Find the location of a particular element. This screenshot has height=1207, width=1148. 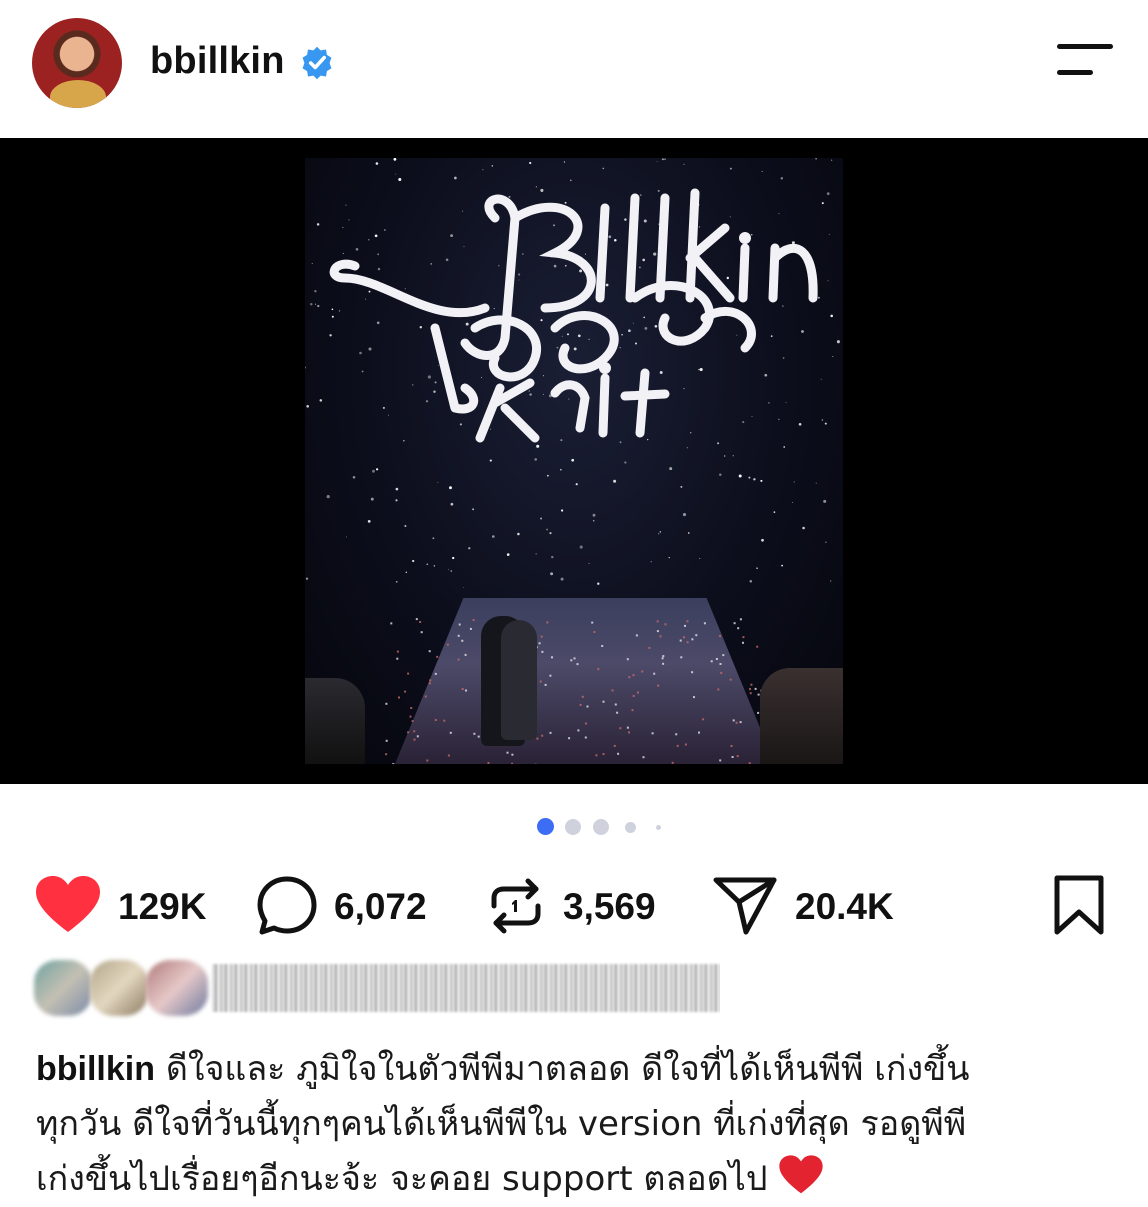

liked-by-obscured is located at coordinates (375, 991).